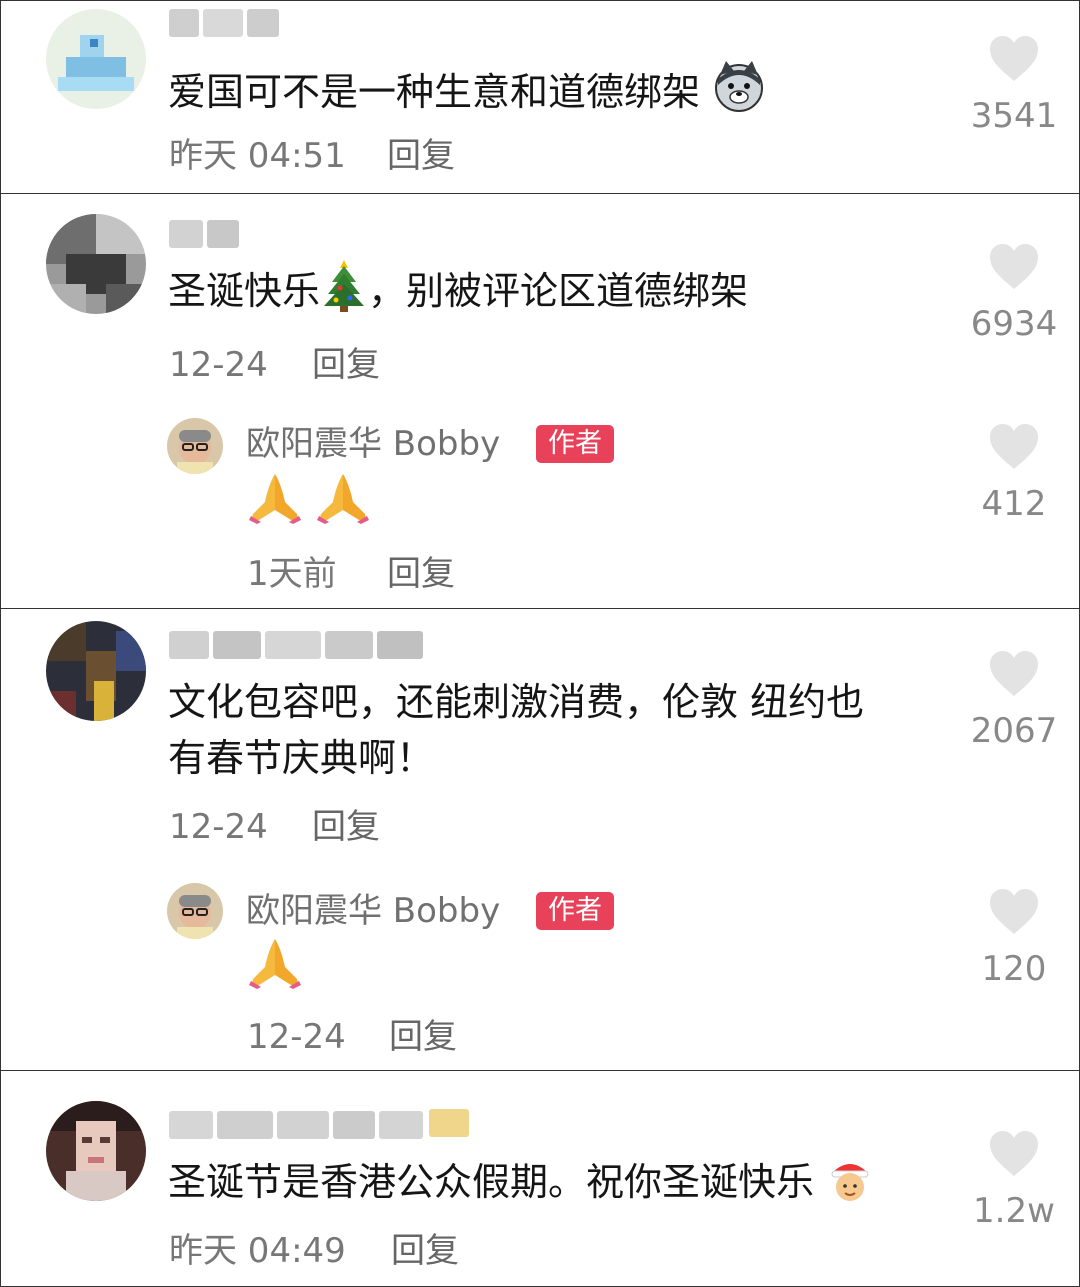 The width and height of the screenshot is (1080, 1287). I want to click on like-count: 3541, so click(1014, 116).